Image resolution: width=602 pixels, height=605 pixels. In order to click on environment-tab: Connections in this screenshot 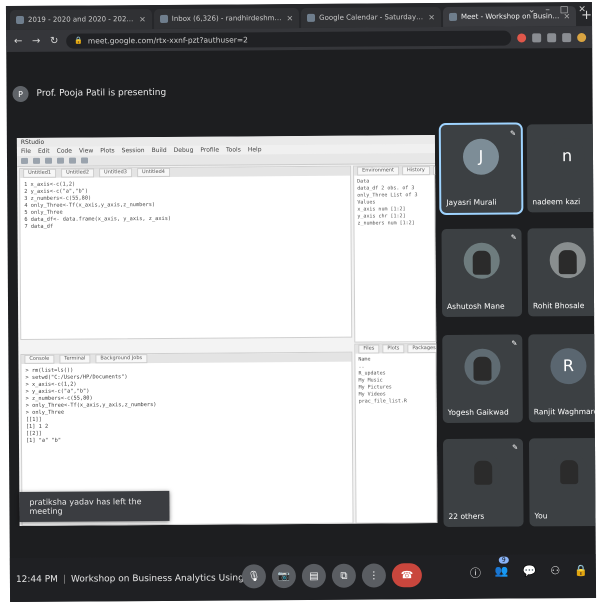, I will do `click(435, 170)`.